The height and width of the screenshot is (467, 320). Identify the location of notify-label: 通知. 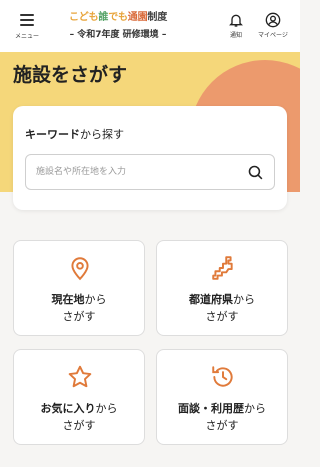
(235, 35).